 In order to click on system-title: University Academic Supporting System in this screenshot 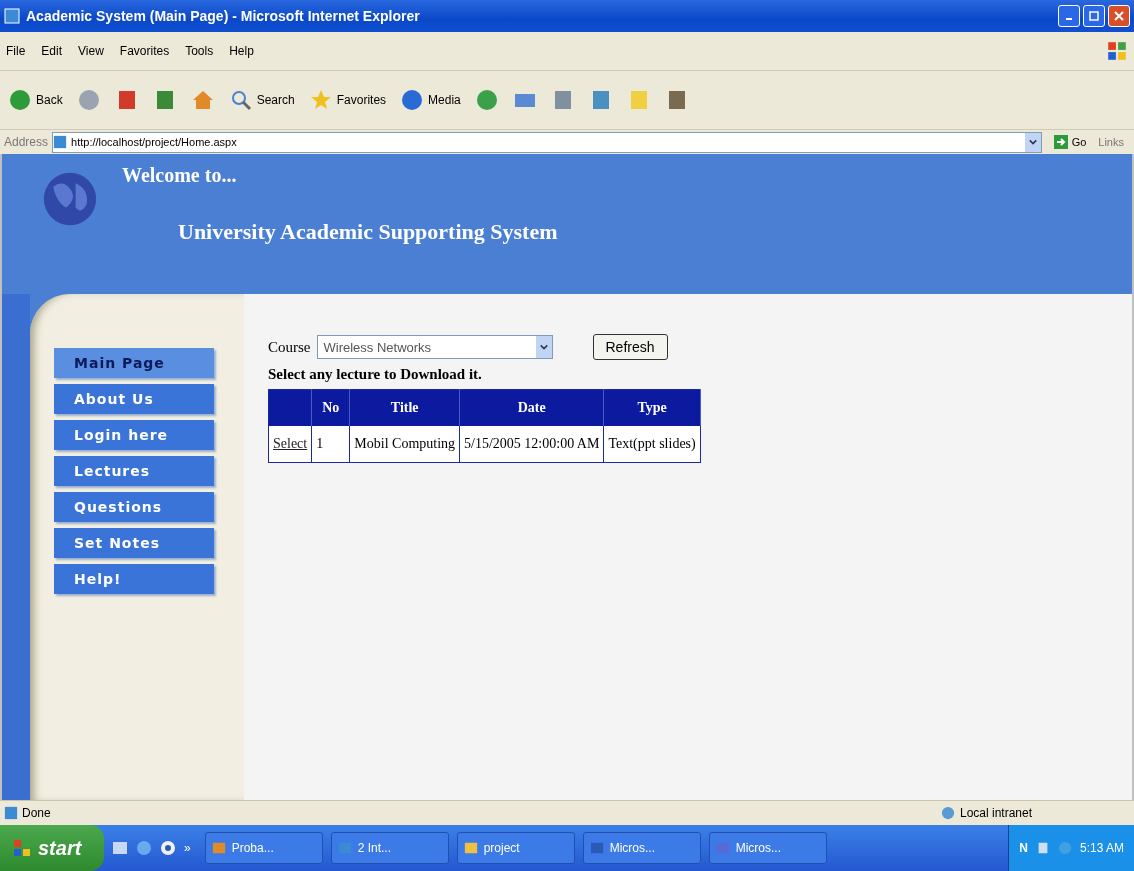, I will do `click(368, 232)`.